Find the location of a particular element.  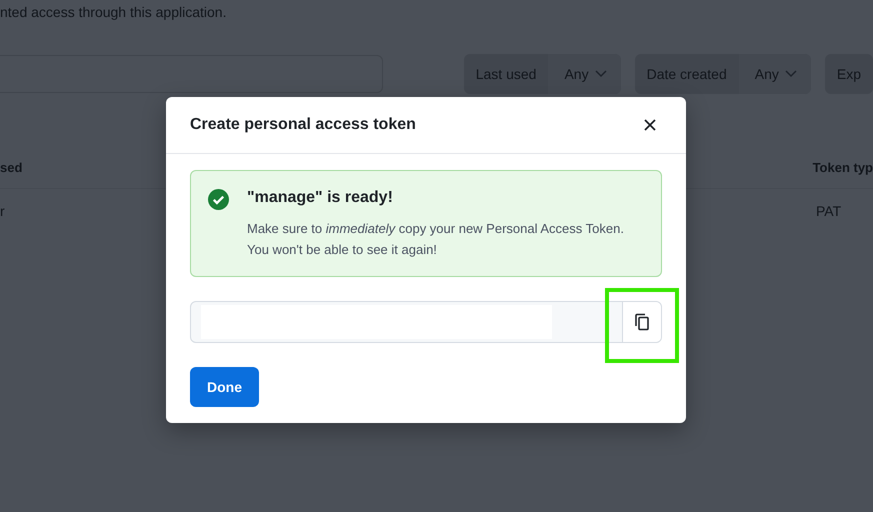

column-header: sed is located at coordinates (12, 167).